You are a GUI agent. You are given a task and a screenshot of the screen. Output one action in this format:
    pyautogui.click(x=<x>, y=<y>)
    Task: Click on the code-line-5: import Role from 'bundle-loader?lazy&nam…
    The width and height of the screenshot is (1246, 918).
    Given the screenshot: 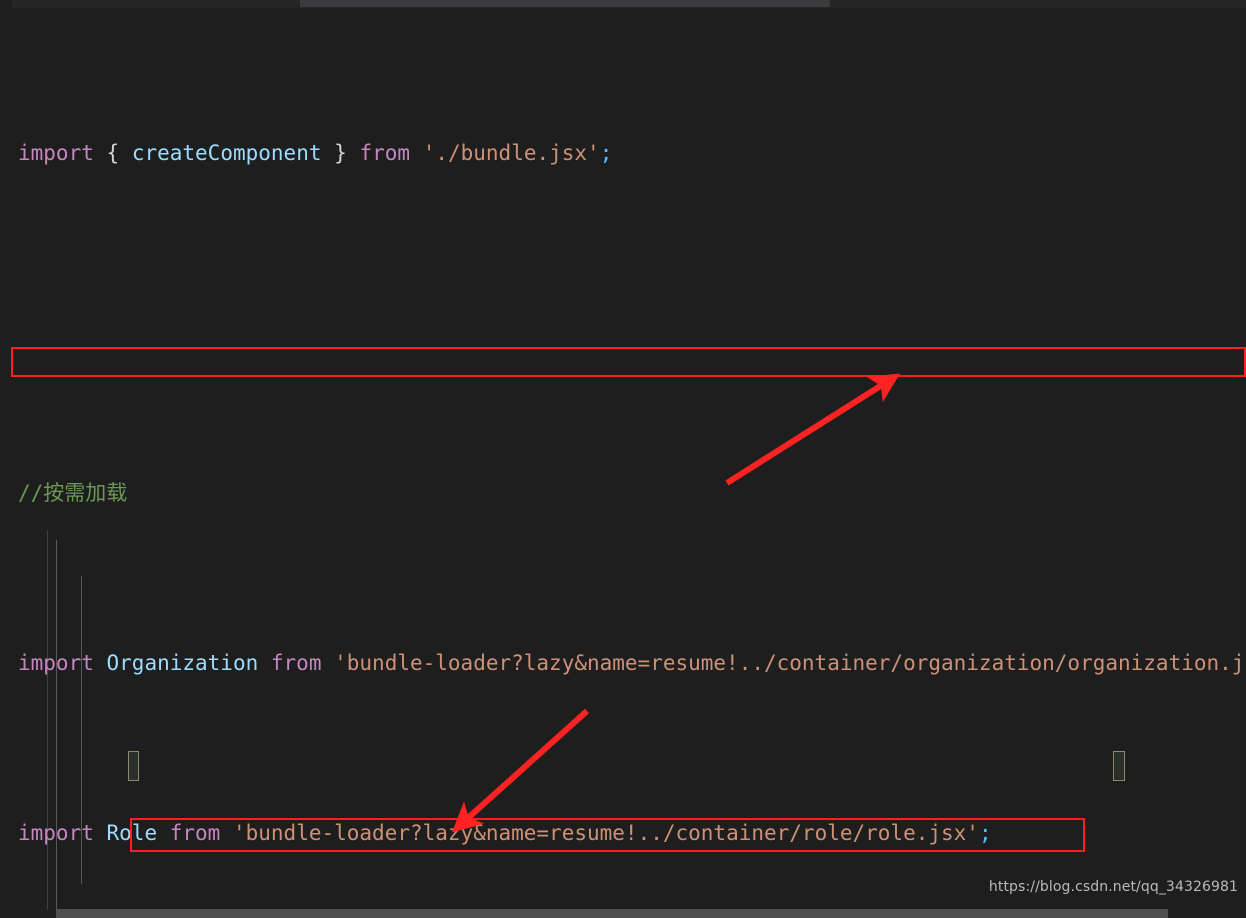 What is the action you would take?
    pyautogui.click(x=623, y=833)
    